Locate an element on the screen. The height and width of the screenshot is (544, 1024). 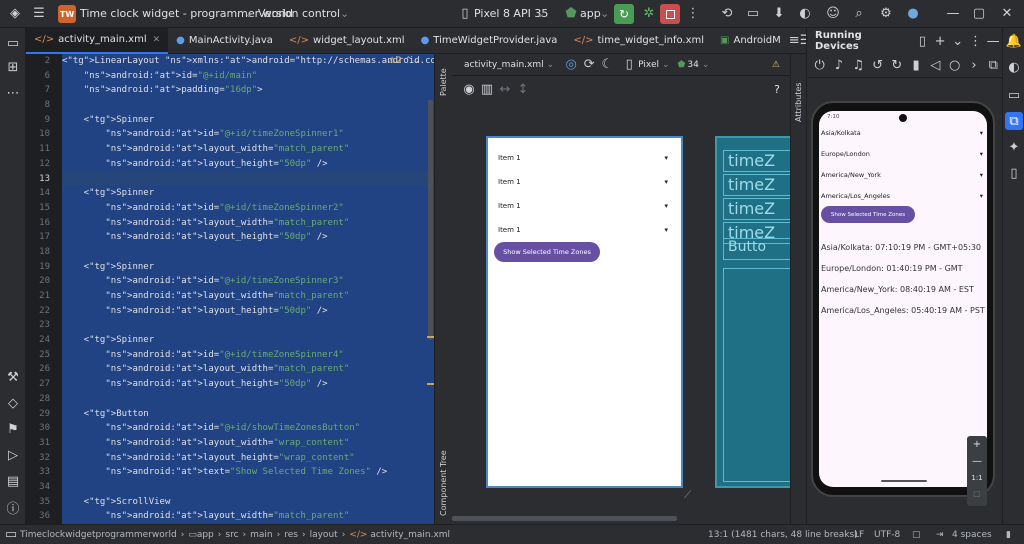
more-icon: ⋮ is located at coordinates (693, 14).